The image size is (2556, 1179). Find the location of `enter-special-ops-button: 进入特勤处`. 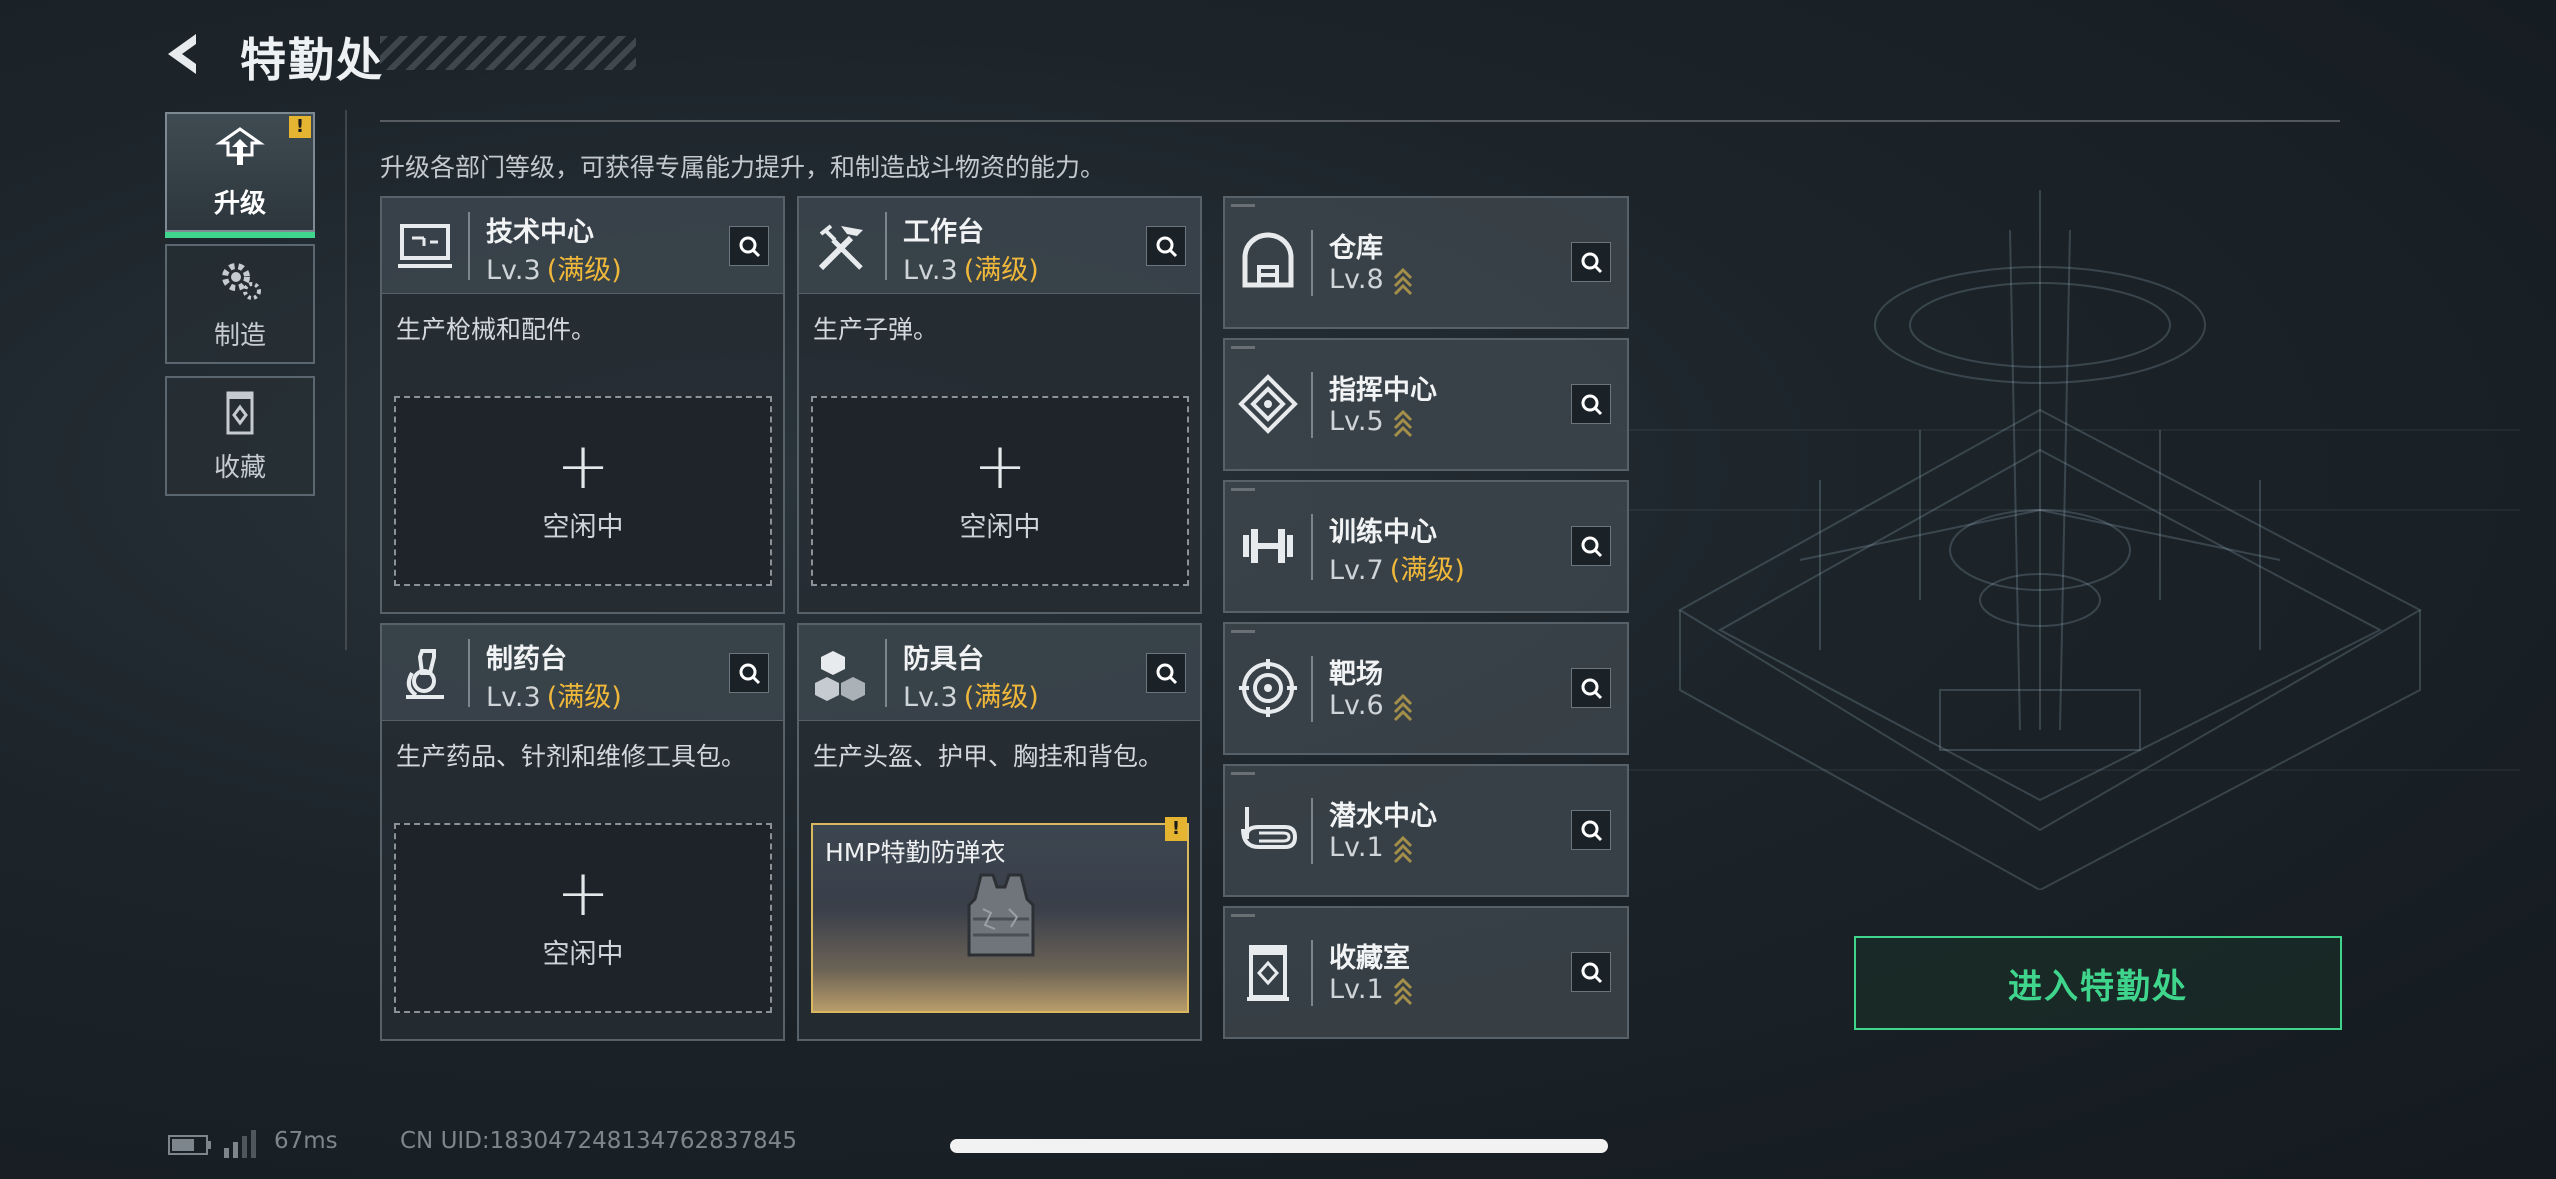

enter-special-ops-button: 进入特勤处 is located at coordinates (2098, 983).